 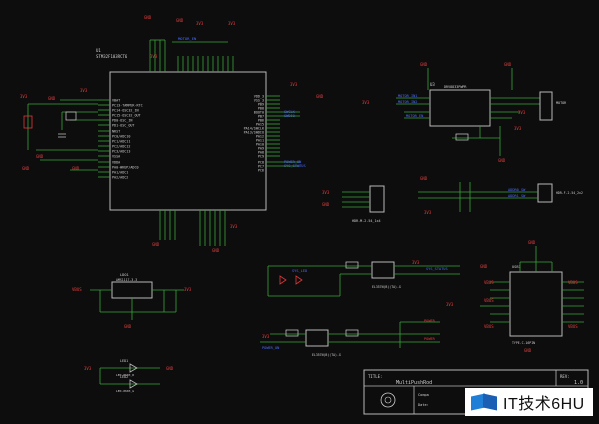 I want to click on ldo-designator: LDO1, so click(x=124, y=275).